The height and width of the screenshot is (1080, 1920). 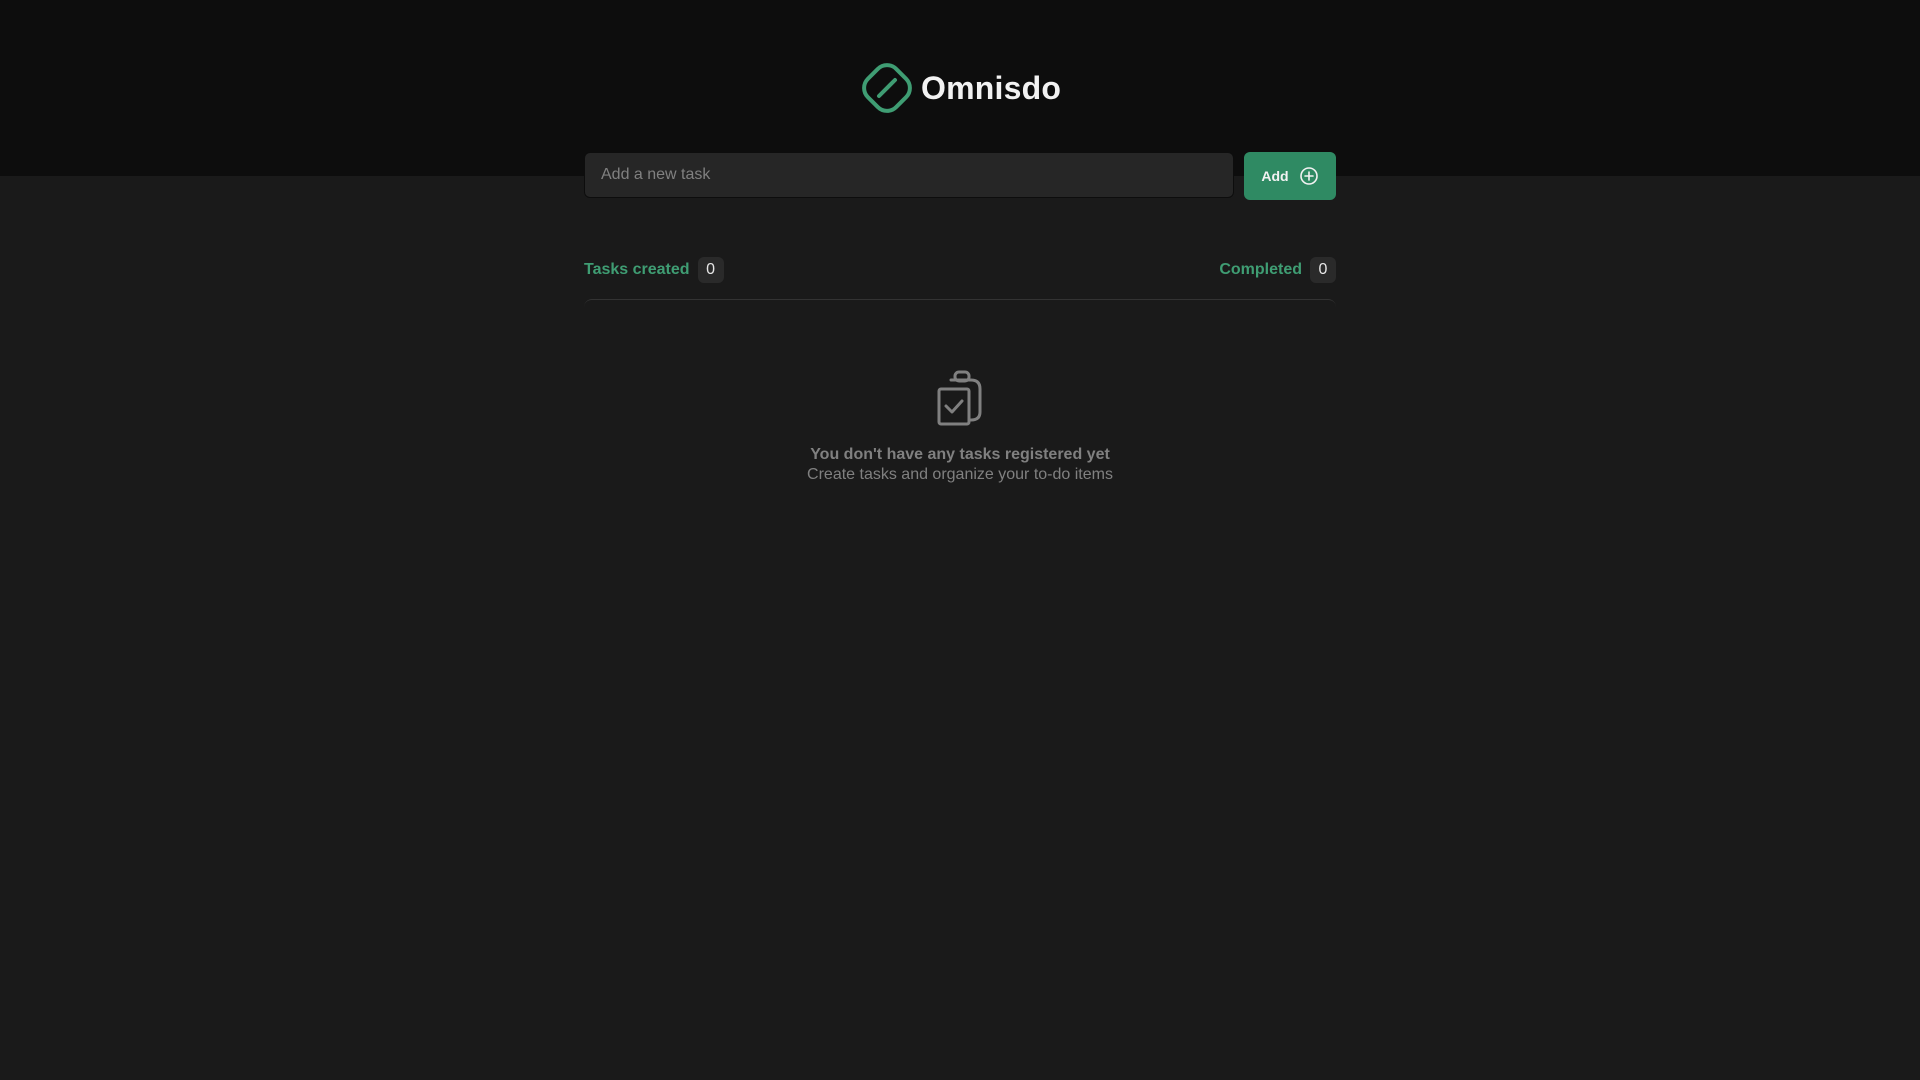 What do you see at coordinates (887, 88) in the screenshot?
I see `omnisdo-logo-icon` at bounding box center [887, 88].